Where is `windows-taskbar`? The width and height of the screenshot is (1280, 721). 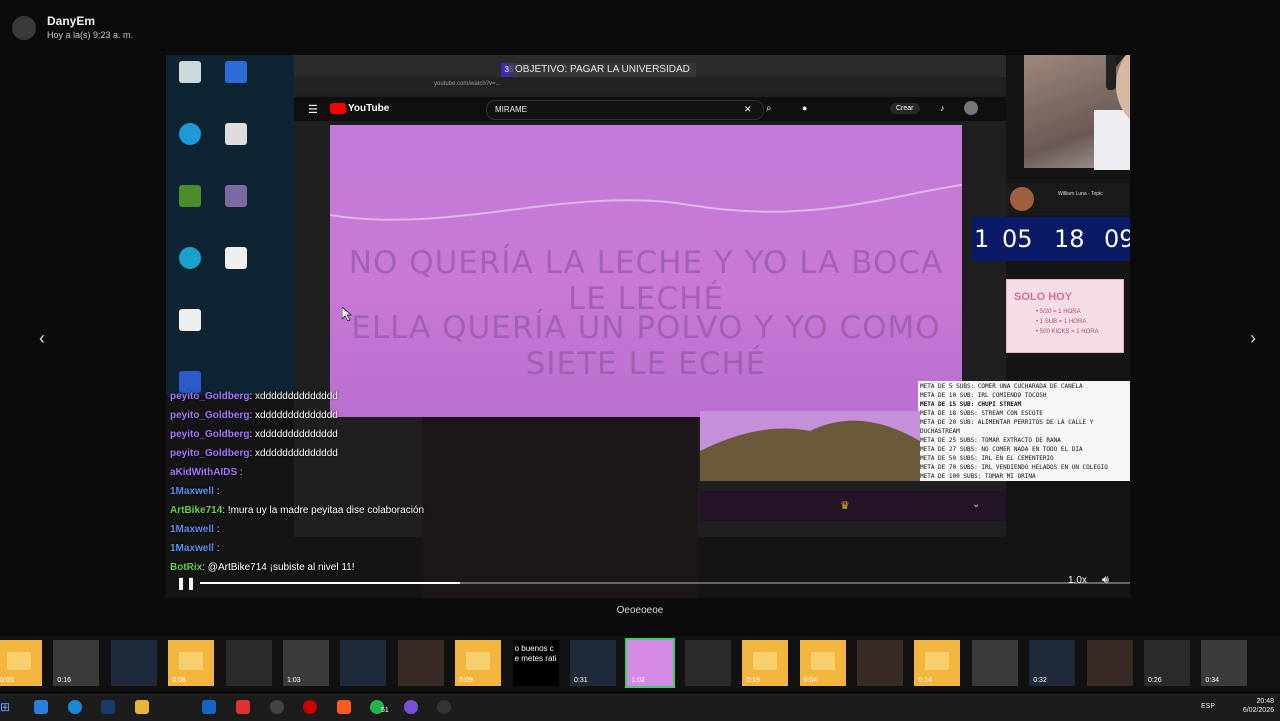
windows-taskbar is located at coordinates (640, 707).